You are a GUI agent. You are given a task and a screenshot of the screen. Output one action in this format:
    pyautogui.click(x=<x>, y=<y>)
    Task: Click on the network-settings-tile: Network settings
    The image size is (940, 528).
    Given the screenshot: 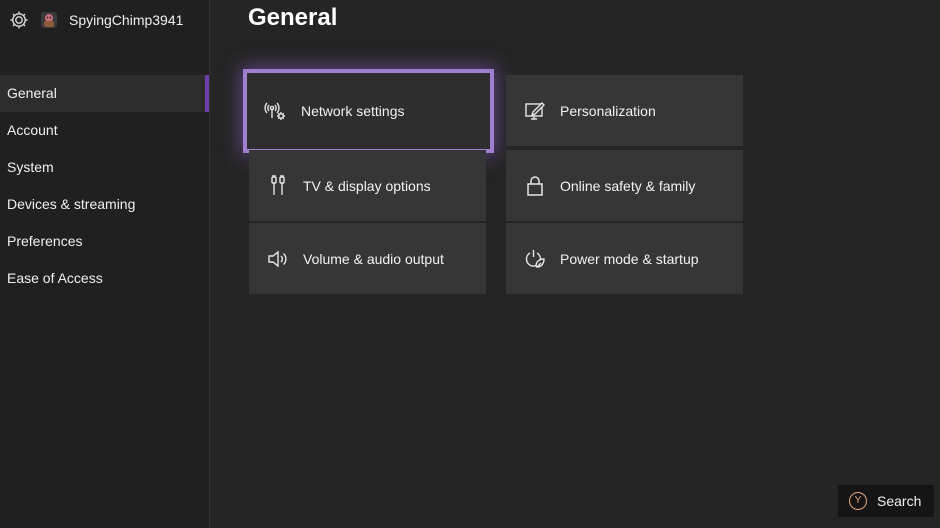 What is the action you would take?
    pyautogui.click(x=368, y=111)
    